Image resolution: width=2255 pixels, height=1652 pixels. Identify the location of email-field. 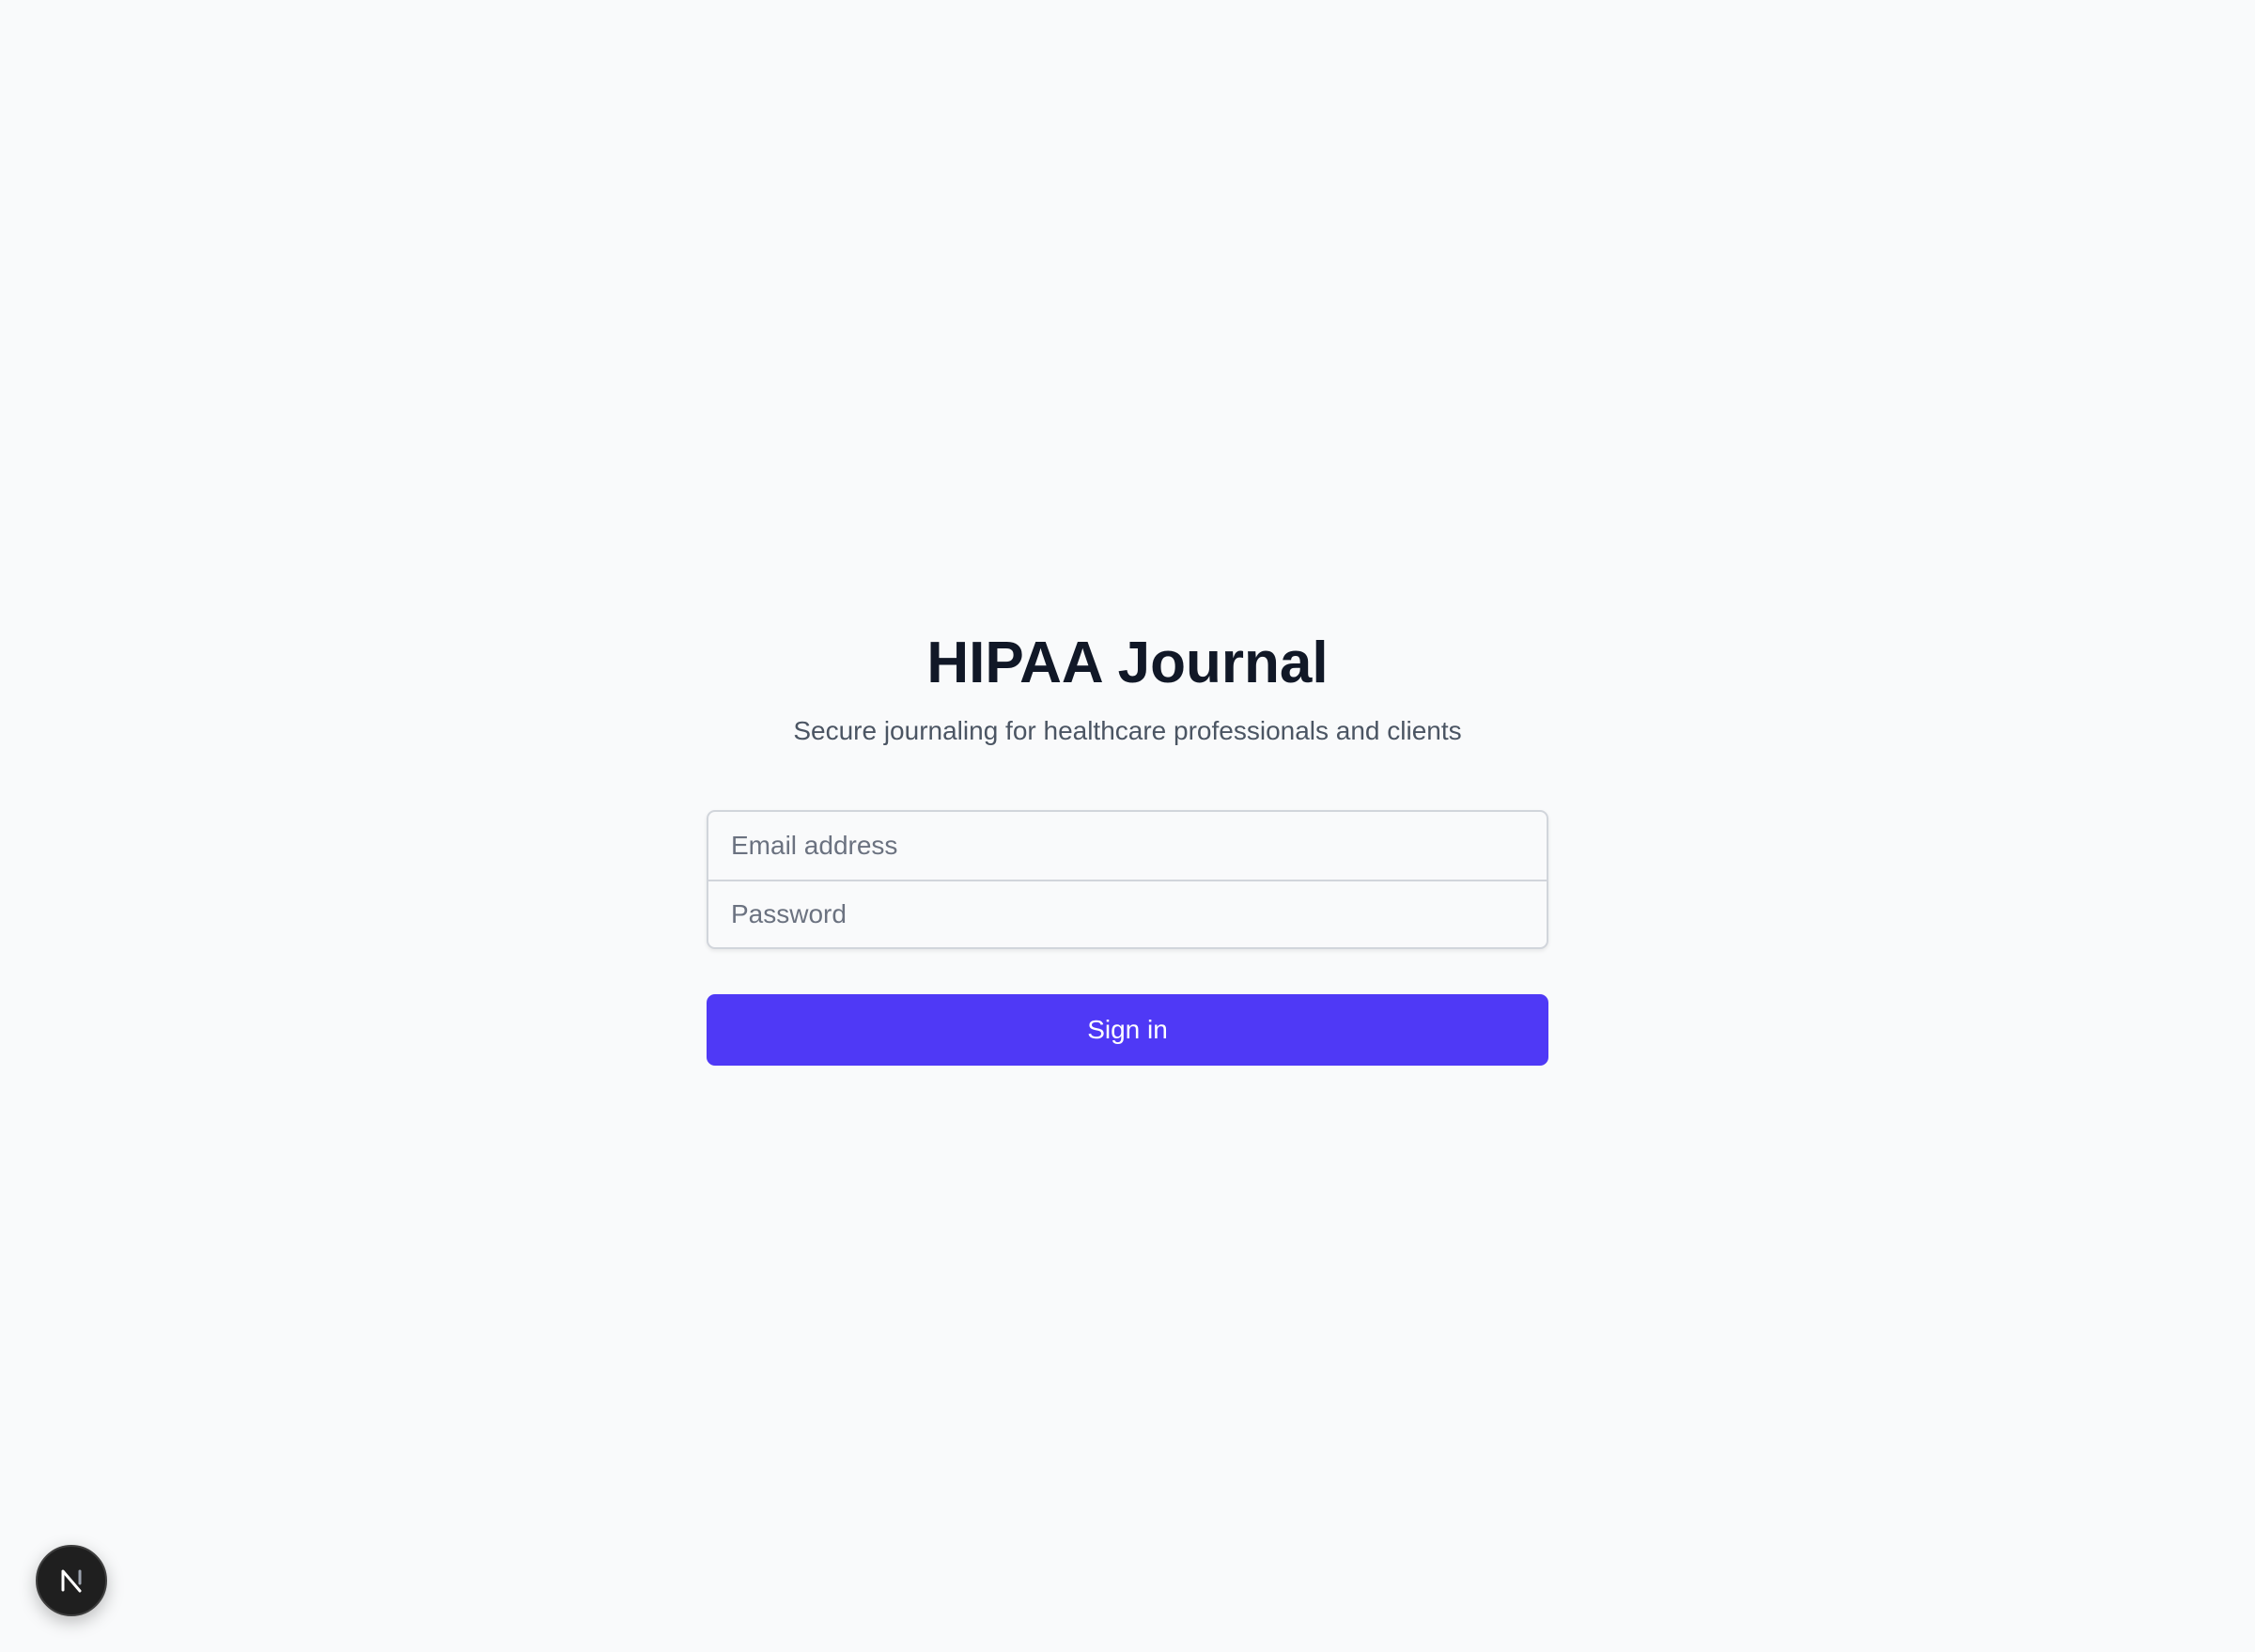
(1127, 846).